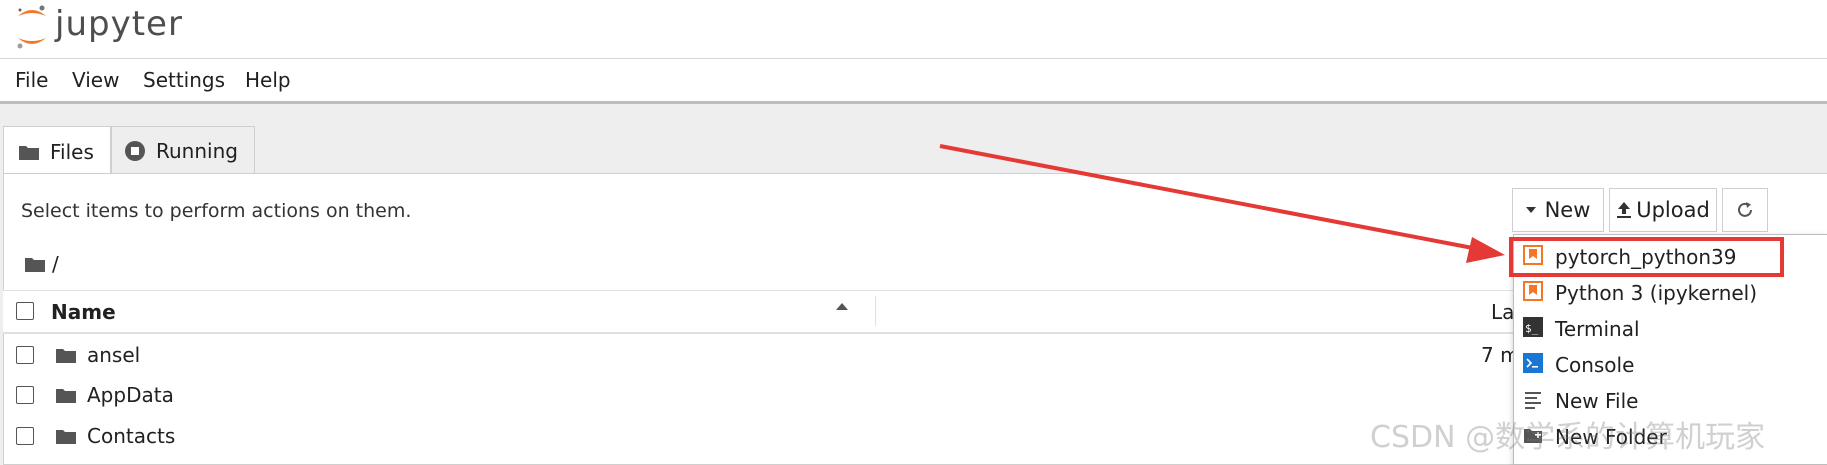 The height and width of the screenshot is (465, 1827). I want to click on watermark: CSDN @数学系的计算机玩家, so click(1568, 437).